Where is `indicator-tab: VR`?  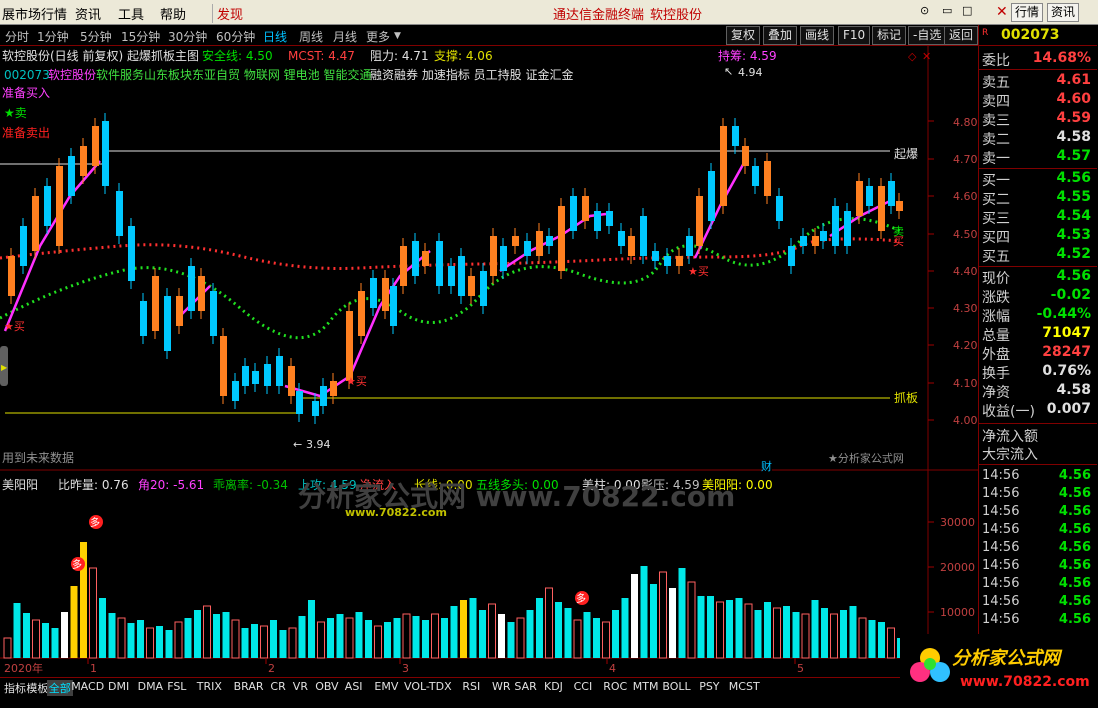 indicator-tab: VR is located at coordinates (300, 686).